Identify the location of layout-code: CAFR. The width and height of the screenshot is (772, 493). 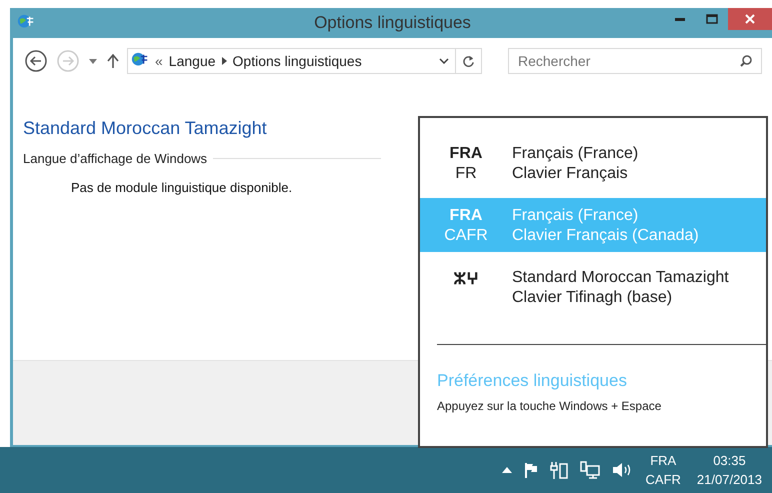
(466, 236).